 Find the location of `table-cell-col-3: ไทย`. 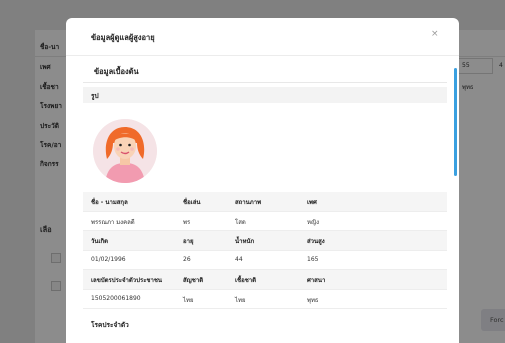

table-cell-col-3: ไทย is located at coordinates (240, 300).